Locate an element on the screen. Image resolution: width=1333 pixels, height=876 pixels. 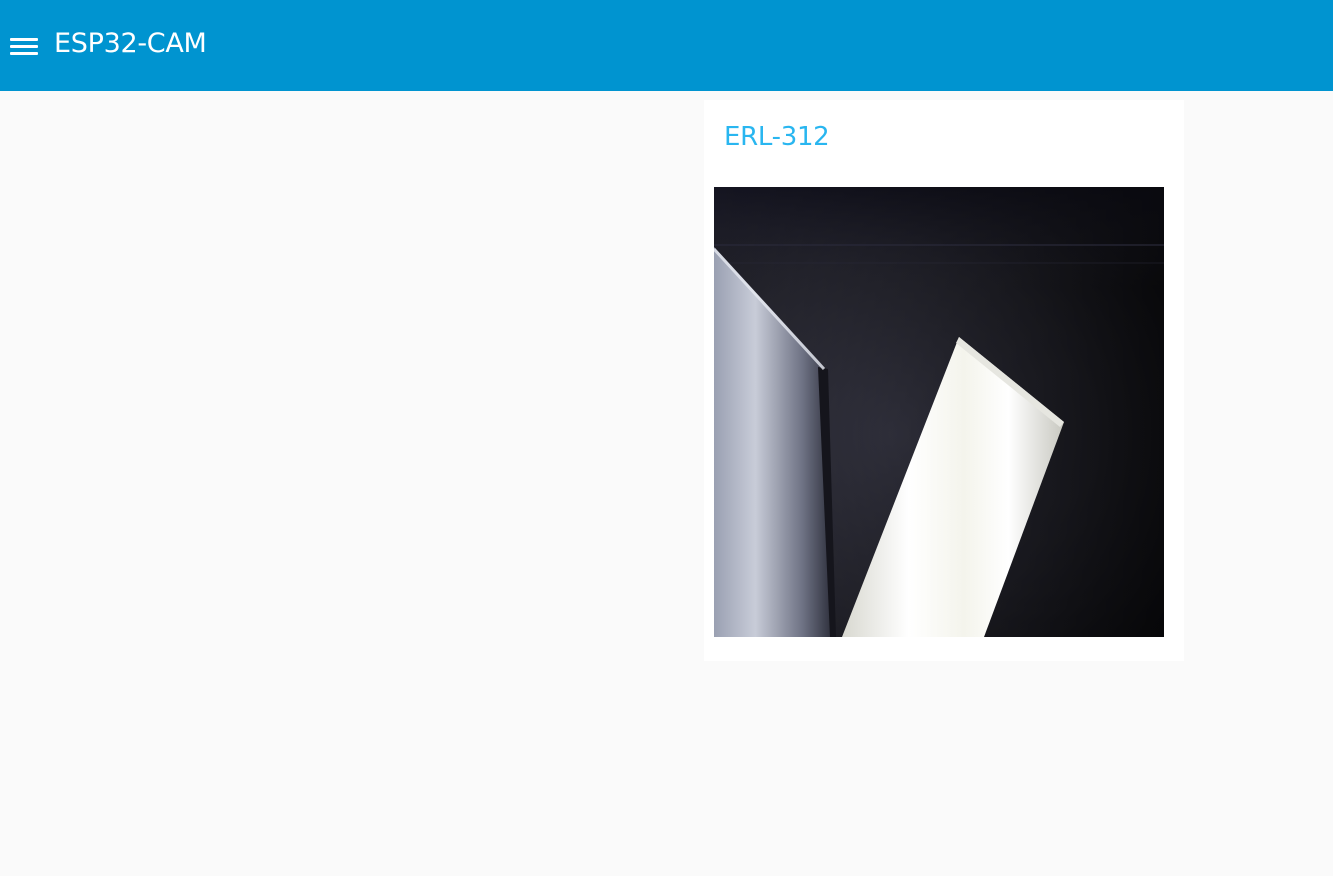
app-header: ESP32-CAM is located at coordinates (666, 45).